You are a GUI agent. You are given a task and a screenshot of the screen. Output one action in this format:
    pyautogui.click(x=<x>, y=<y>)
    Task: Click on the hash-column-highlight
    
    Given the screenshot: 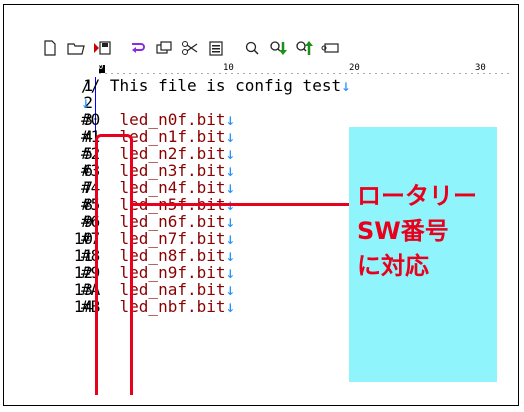 What is the action you would take?
    pyautogui.click(x=114, y=264)
    